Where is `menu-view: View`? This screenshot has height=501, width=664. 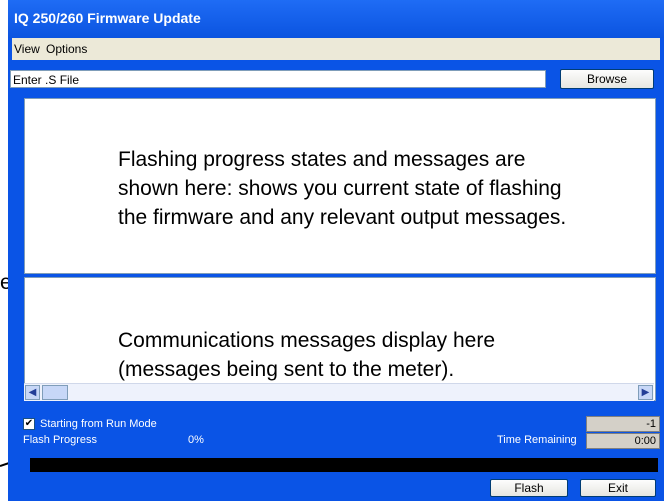
menu-view: View is located at coordinates (27, 49).